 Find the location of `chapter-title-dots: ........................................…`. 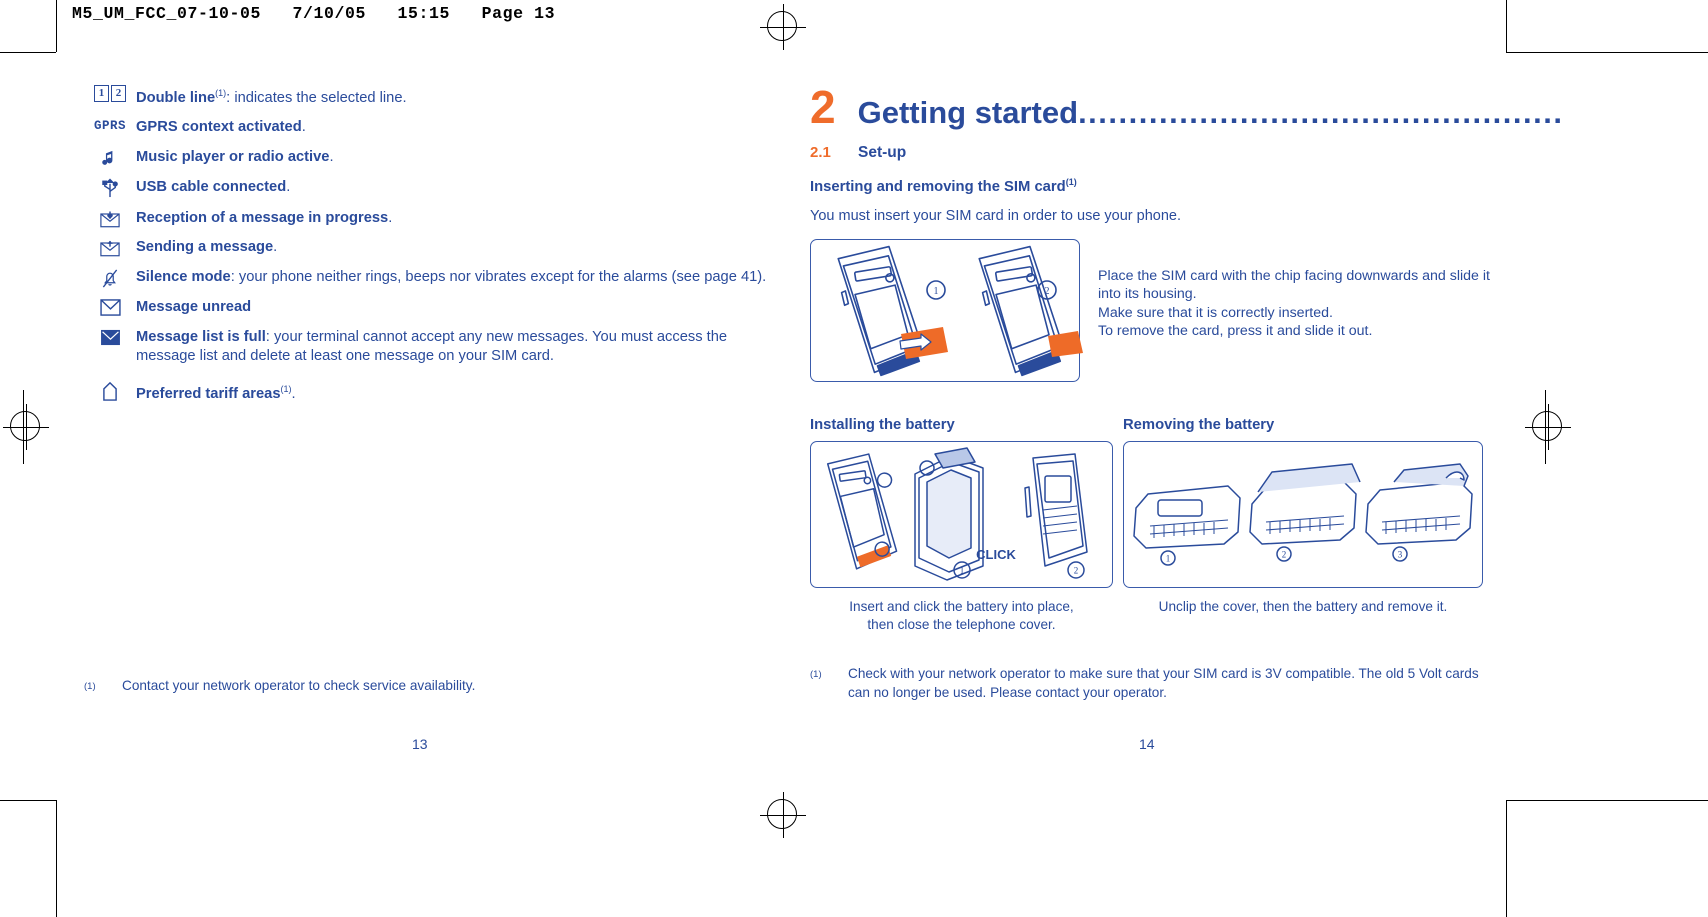

chapter-title-dots: ........................................… is located at coordinates (1321, 112).